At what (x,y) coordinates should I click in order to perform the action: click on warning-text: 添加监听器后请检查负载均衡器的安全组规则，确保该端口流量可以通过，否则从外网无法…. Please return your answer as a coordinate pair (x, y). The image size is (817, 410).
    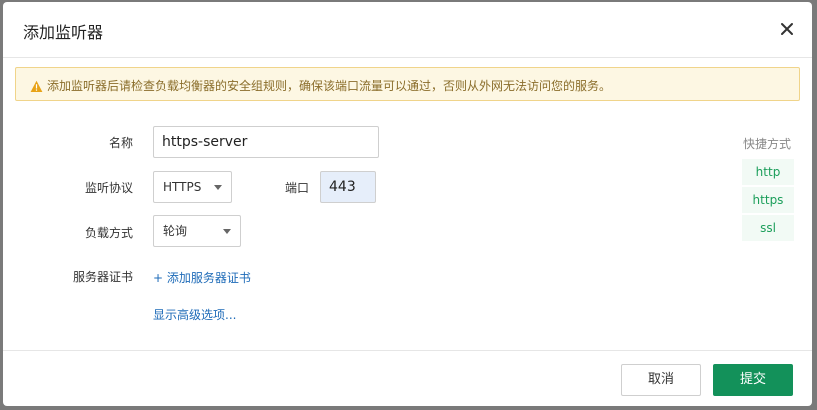
    Looking at the image, I should click on (329, 86).